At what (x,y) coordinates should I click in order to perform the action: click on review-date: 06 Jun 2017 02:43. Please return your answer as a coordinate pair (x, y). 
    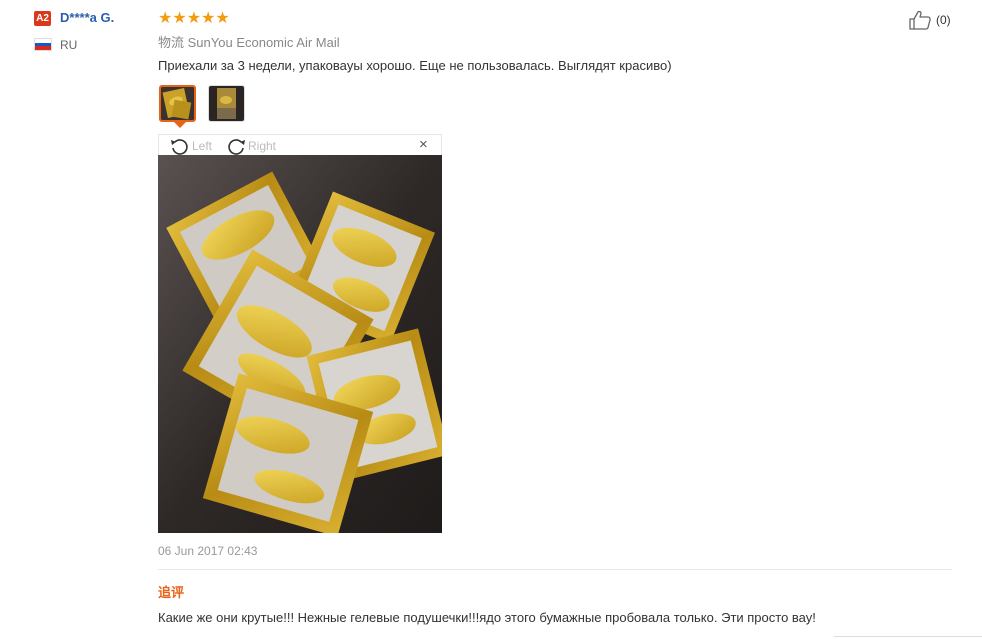
    Looking at the image, I should click on (208, 551).